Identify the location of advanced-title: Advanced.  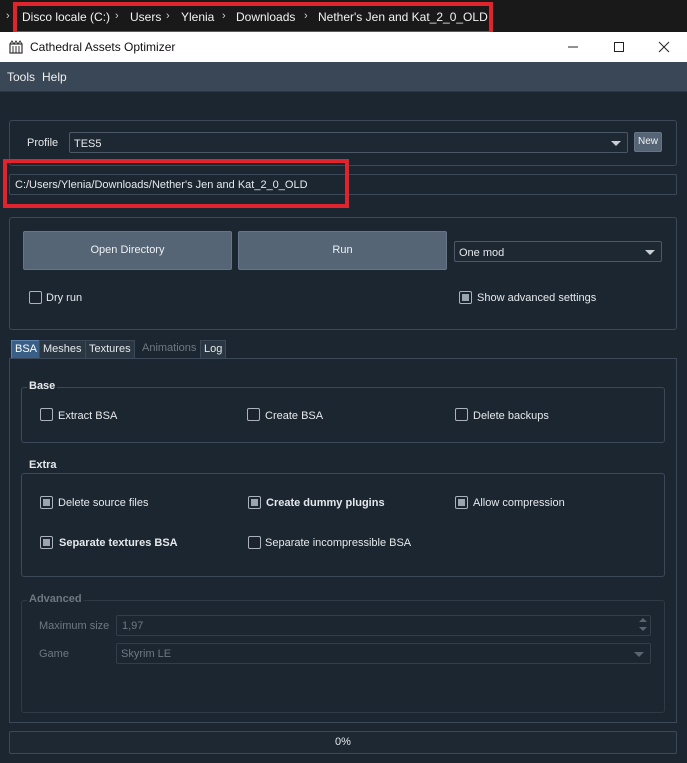
(55, 599).